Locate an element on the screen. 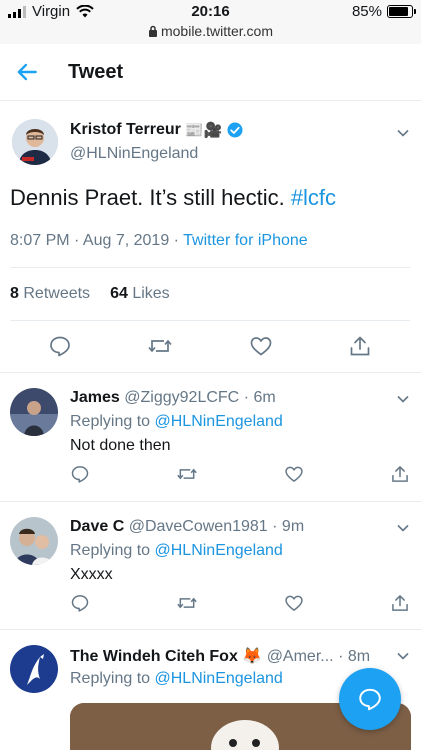 This screenshot has height=750, width=421. reply-author: James @Ziggy92LCFC · 6m is located at coordinates (173, 398).